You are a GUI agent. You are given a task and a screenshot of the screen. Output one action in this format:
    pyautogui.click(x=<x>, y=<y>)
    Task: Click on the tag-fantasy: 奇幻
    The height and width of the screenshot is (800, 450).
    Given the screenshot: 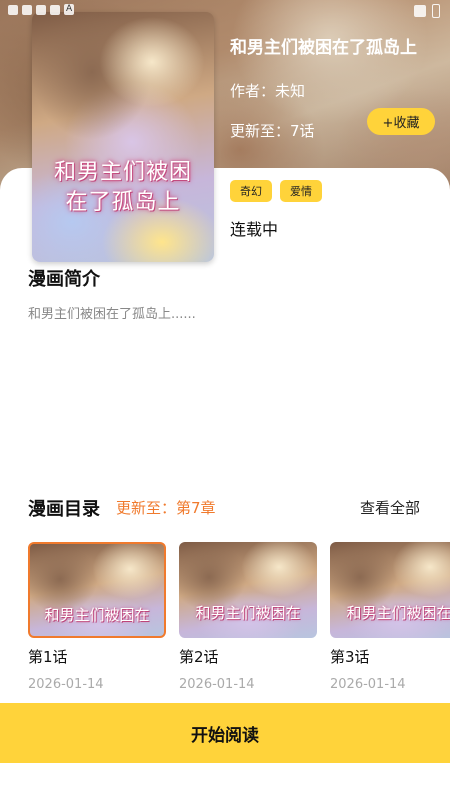 What is the action you would take?
    pyautogui.click(x=251, y=191)
    